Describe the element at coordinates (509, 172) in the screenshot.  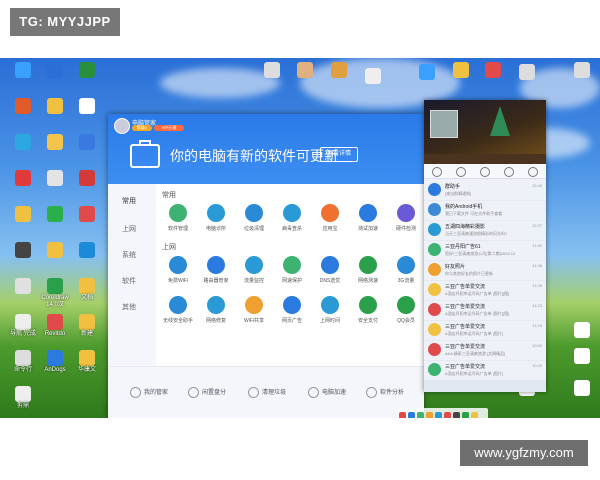
I see `tab-space` at that location.